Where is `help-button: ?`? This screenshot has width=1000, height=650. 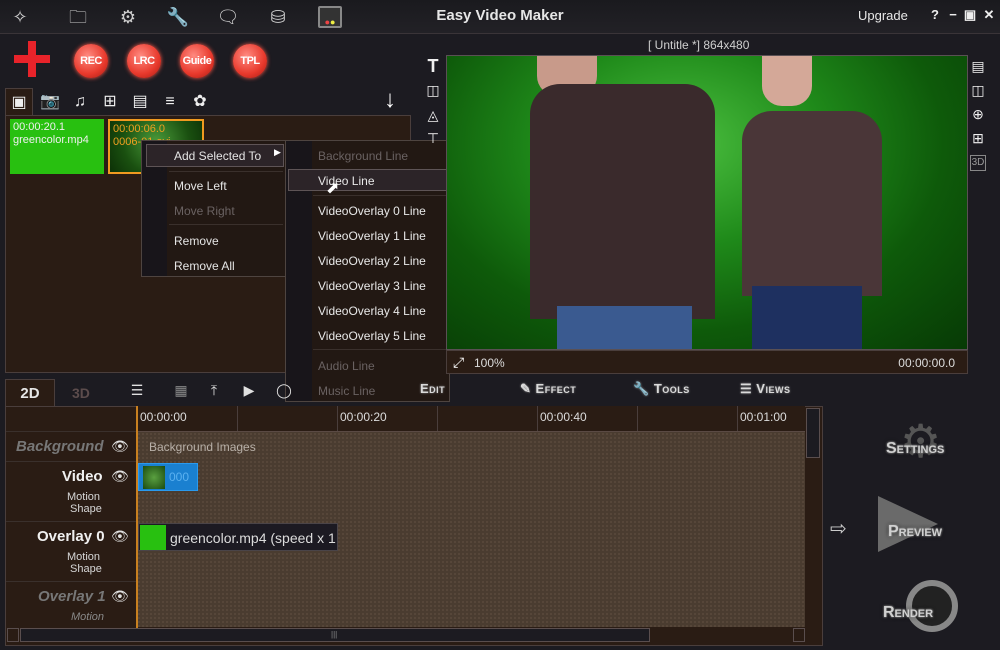
help-button: ? is located at coordinates (935, 15).